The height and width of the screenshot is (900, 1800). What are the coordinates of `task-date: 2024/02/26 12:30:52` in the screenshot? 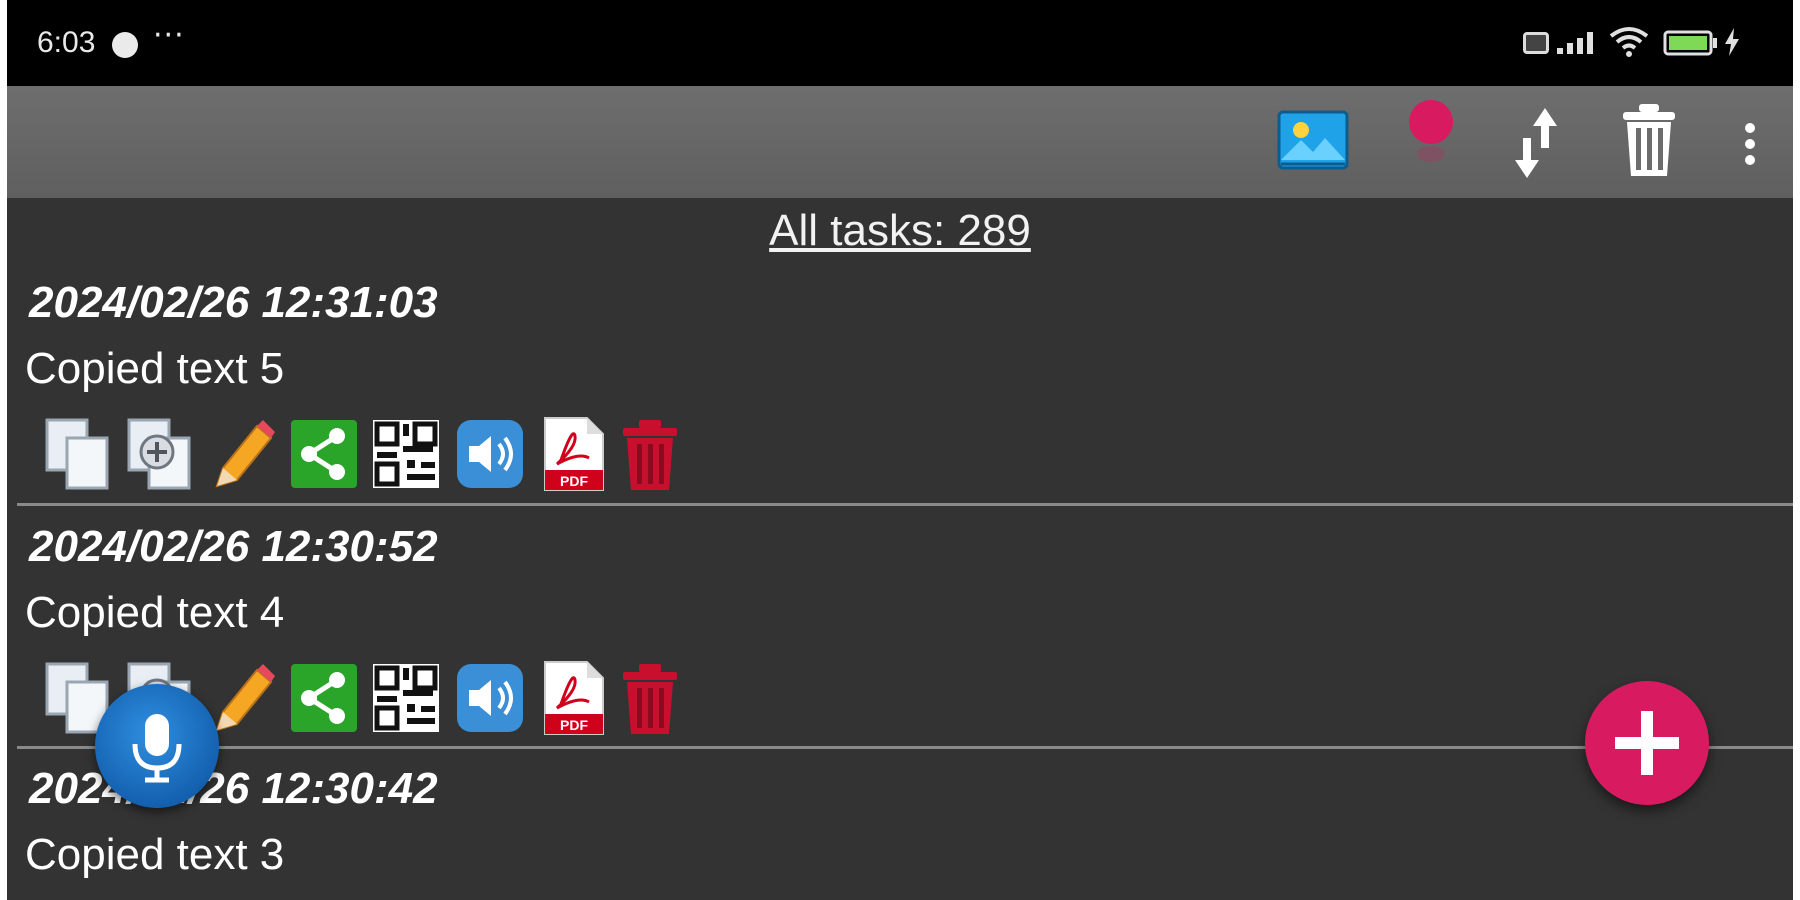 It's located at (233, 546).